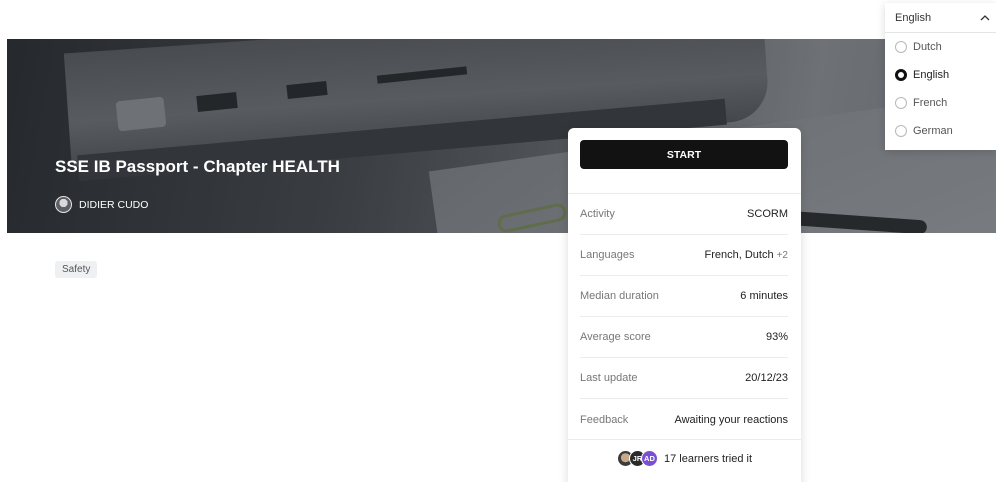  Describe the element at coordinates (731, 419) in the screenshot. I see `info-value: Awaiting your reactions` at that location.